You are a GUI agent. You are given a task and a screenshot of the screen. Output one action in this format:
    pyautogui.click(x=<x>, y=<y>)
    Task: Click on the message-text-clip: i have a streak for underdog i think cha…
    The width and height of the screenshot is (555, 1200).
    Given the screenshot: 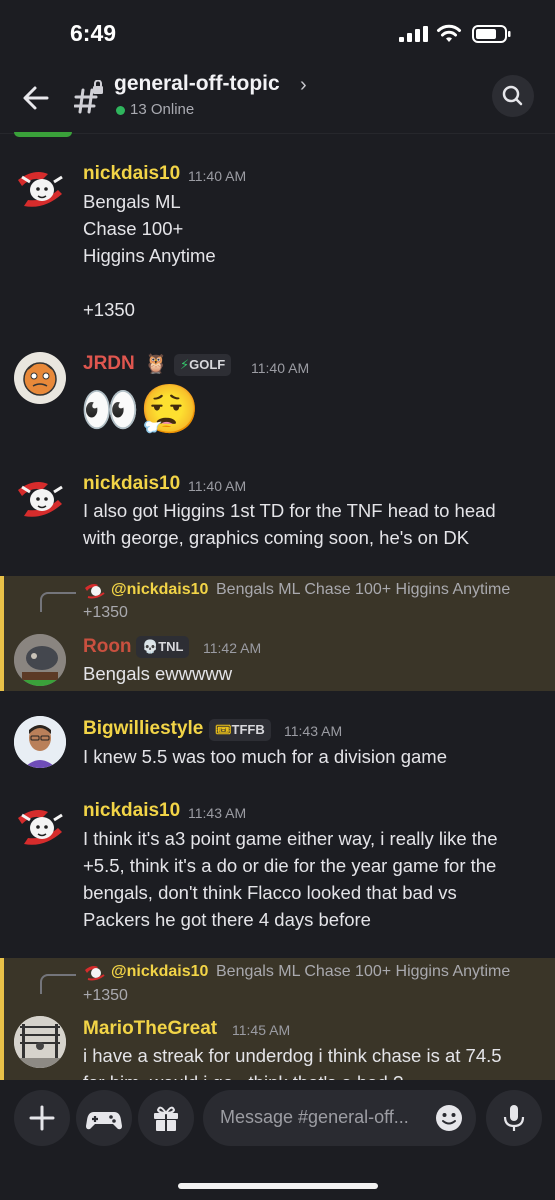 What is the action you would take?
    pyautogui.click(x=319, y=1061)
    